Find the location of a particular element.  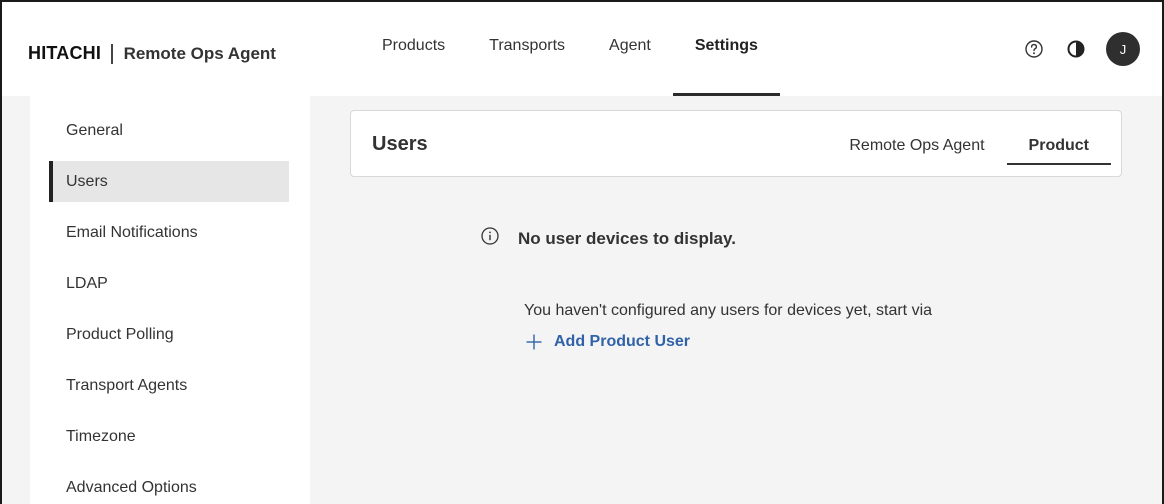

empty-state-header: No user devices to display. is located at coordinates (608, 238).